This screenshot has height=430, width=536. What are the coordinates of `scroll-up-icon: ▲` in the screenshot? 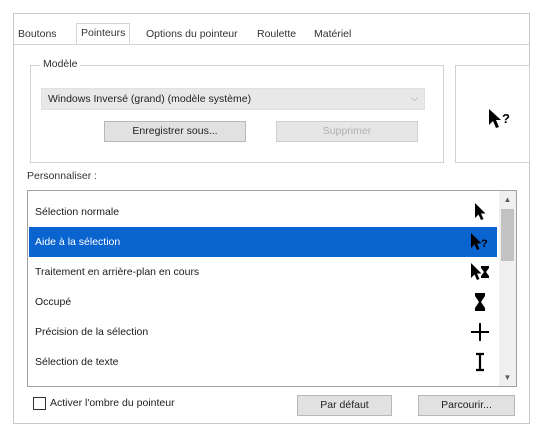 It's located at (507, 199).